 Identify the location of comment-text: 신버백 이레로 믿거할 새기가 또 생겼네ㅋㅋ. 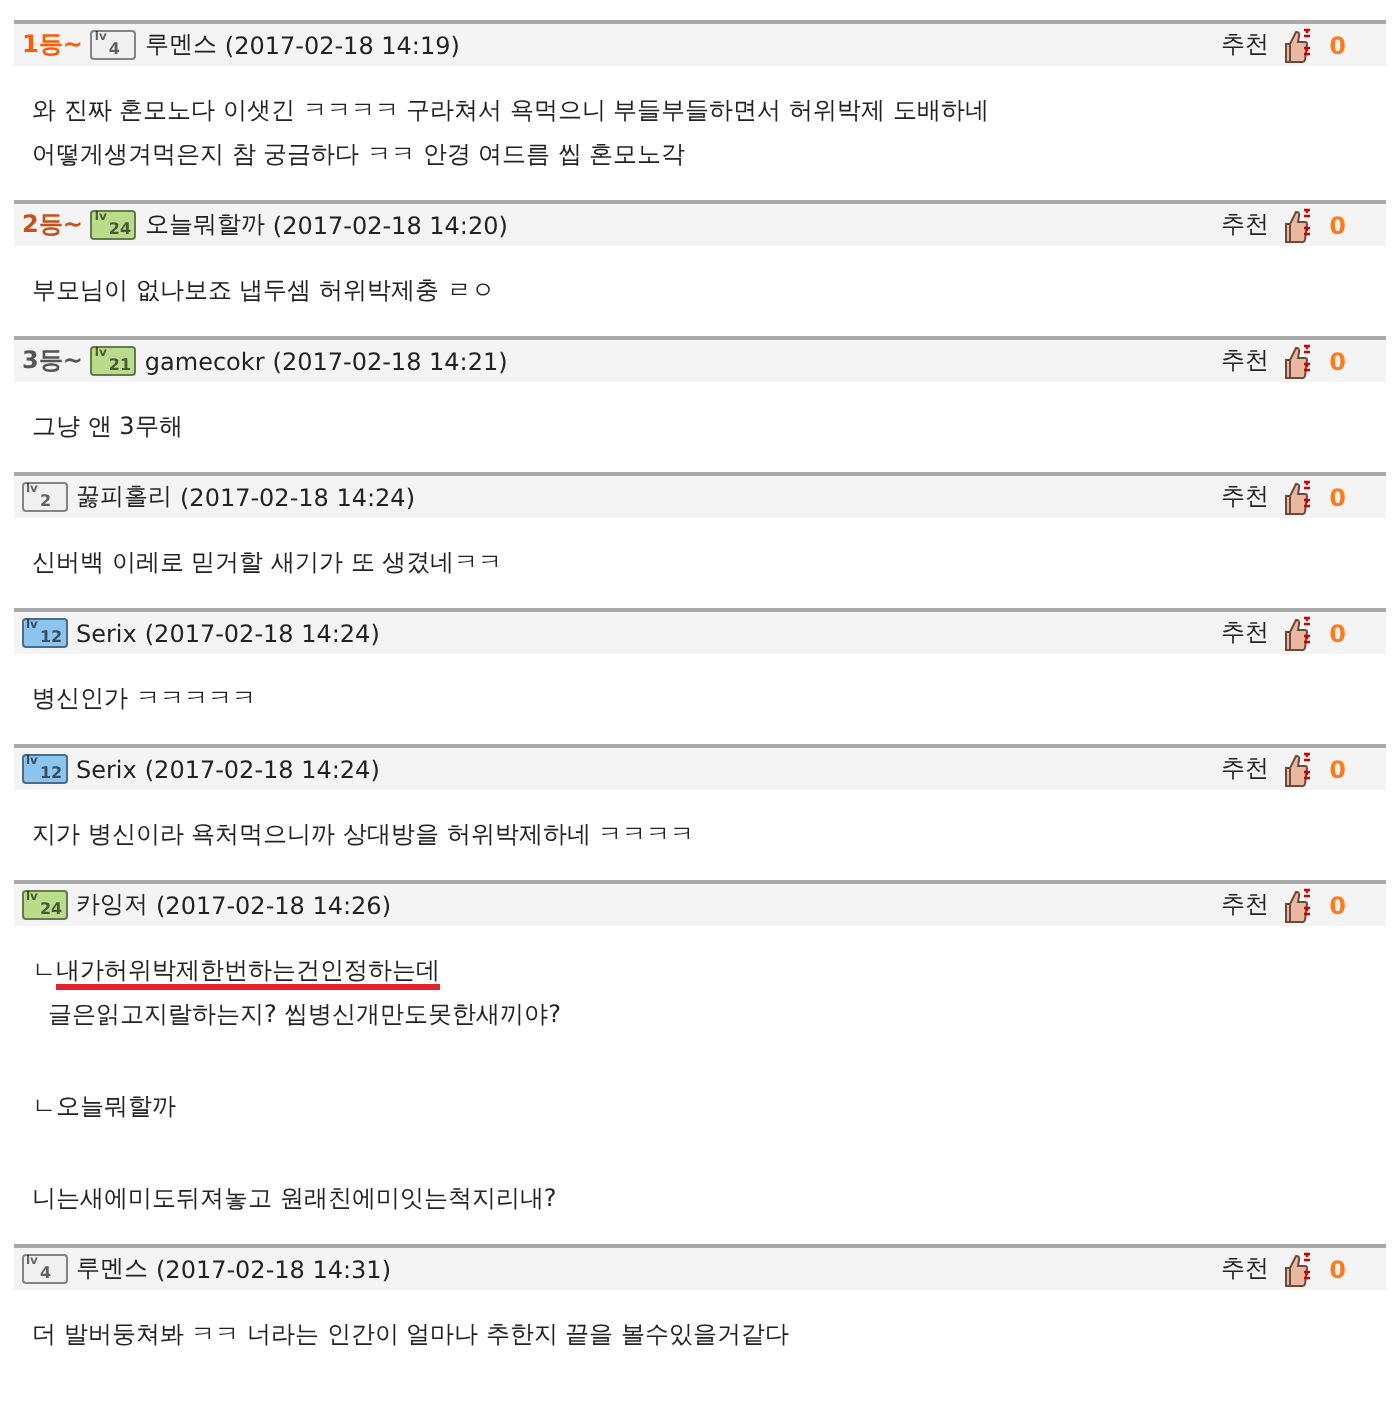
(268, 563).